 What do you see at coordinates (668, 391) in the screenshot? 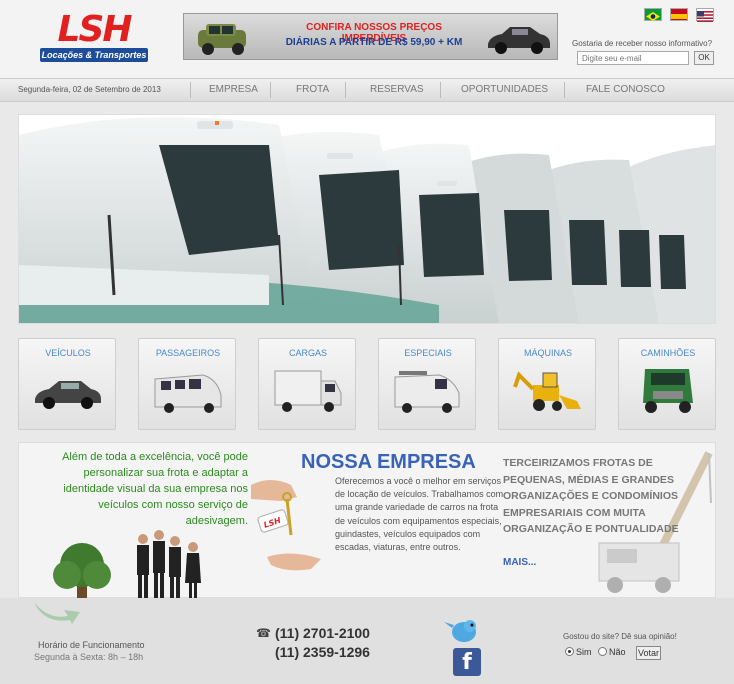
I see `truck-tractor-image` at bounding box center [668, 391].